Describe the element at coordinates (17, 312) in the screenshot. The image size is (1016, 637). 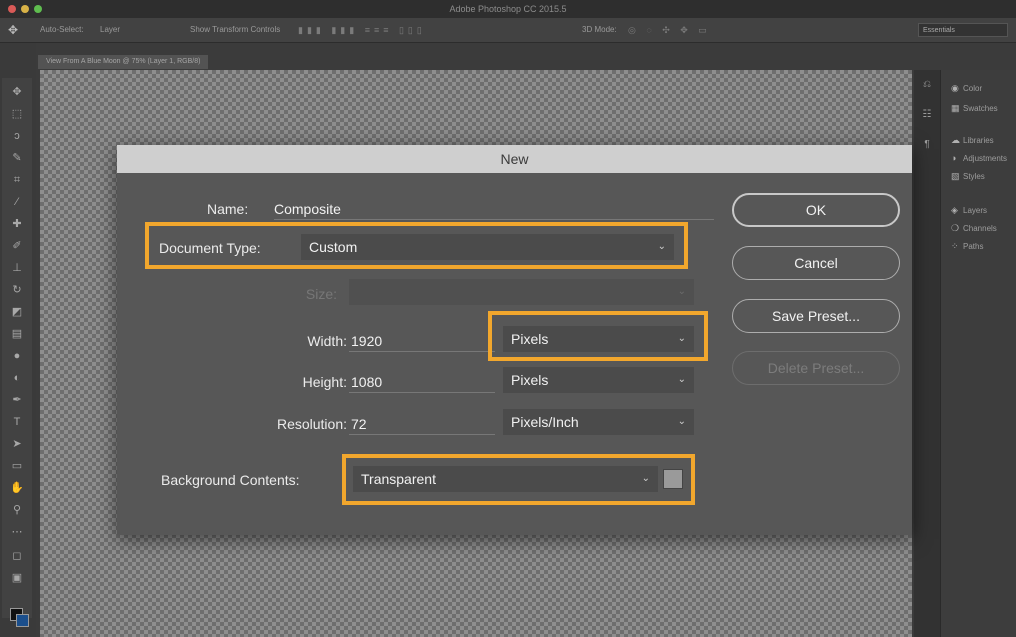
I see `eraser-tool-icon: ◩` at that location.